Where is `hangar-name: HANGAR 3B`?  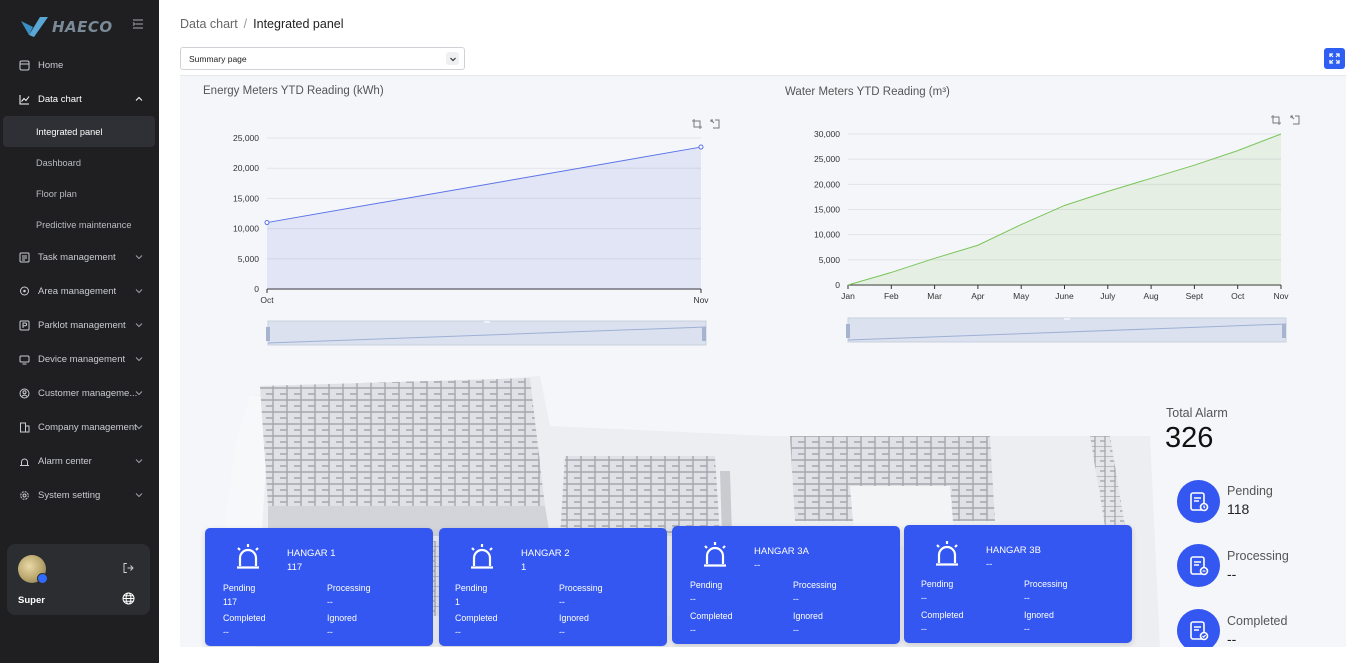
hangar-name: HANGAR 3B is located at coordinates (1013, 550).